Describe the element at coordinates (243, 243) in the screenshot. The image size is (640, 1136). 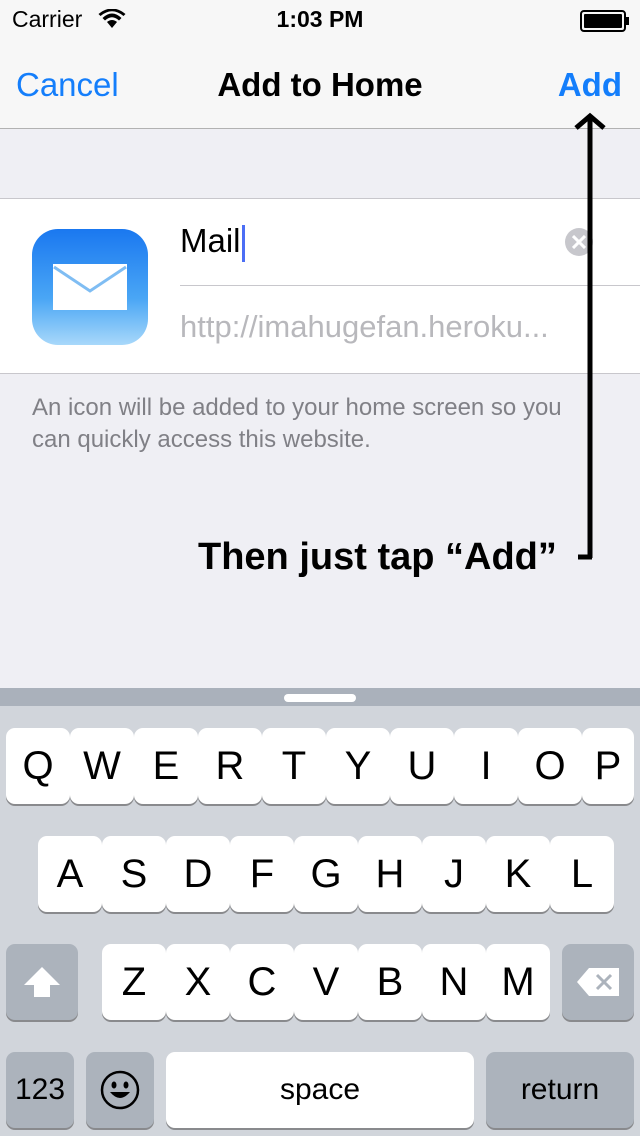
I see `text-caret` at that location.